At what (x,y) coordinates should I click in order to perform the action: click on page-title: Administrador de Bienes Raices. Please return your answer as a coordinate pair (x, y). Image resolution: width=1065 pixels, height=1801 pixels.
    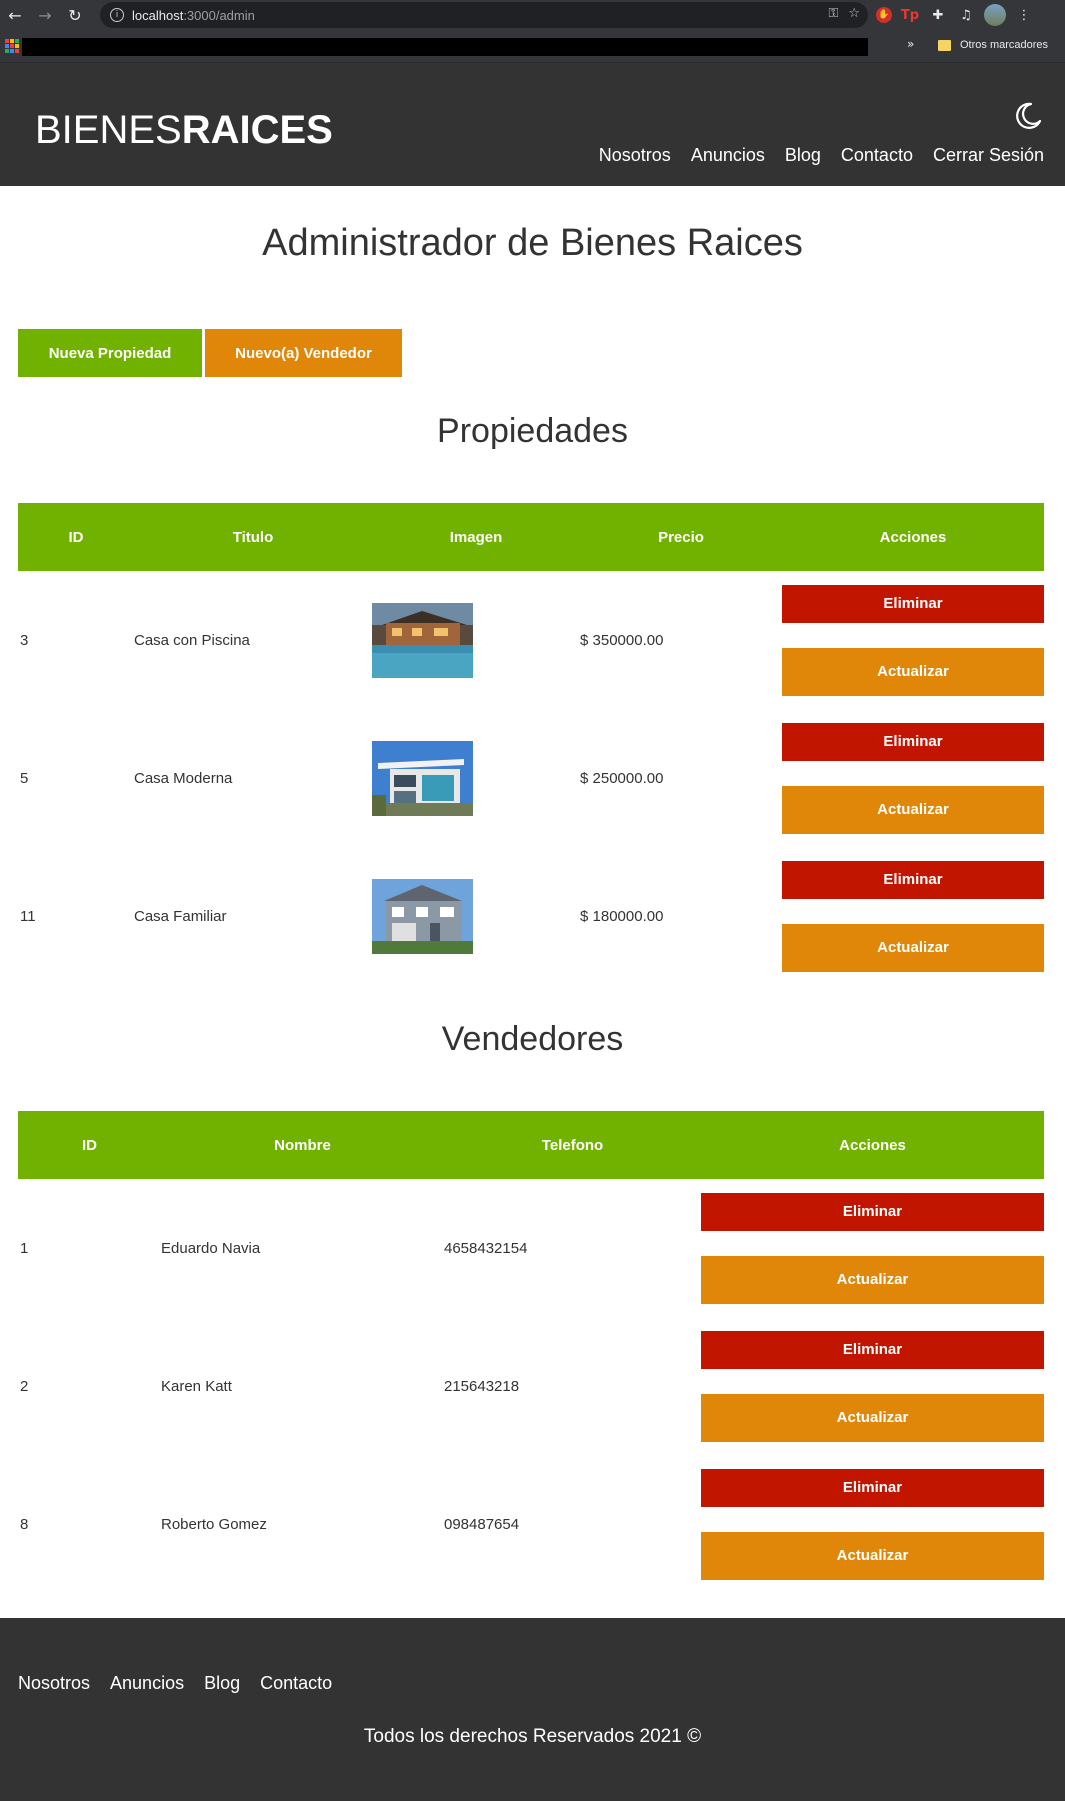
    Looking at the image, I should click on (532, 243).